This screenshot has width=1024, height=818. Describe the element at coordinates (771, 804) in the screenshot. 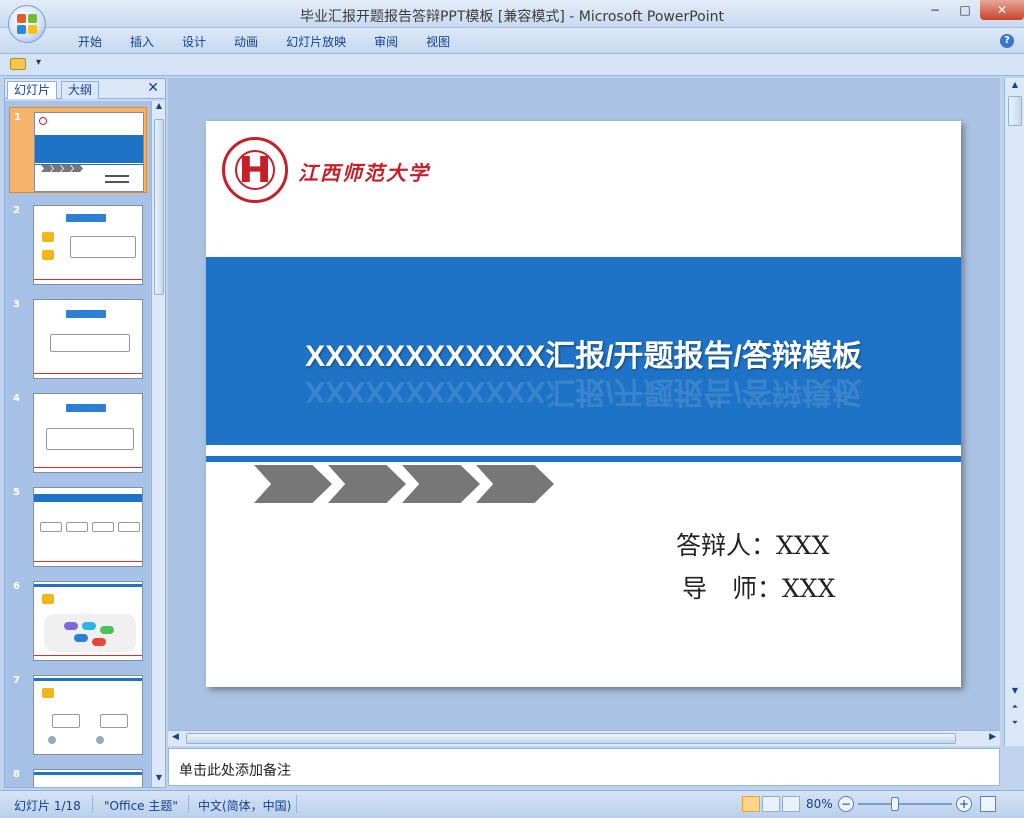

I see `slide-sorter-view-icon` at that location.